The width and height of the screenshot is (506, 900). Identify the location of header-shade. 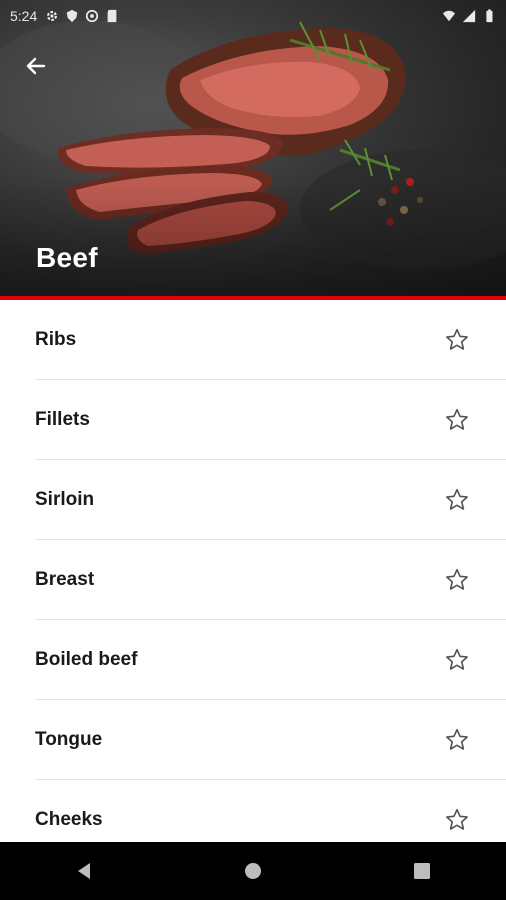
(253, 238).